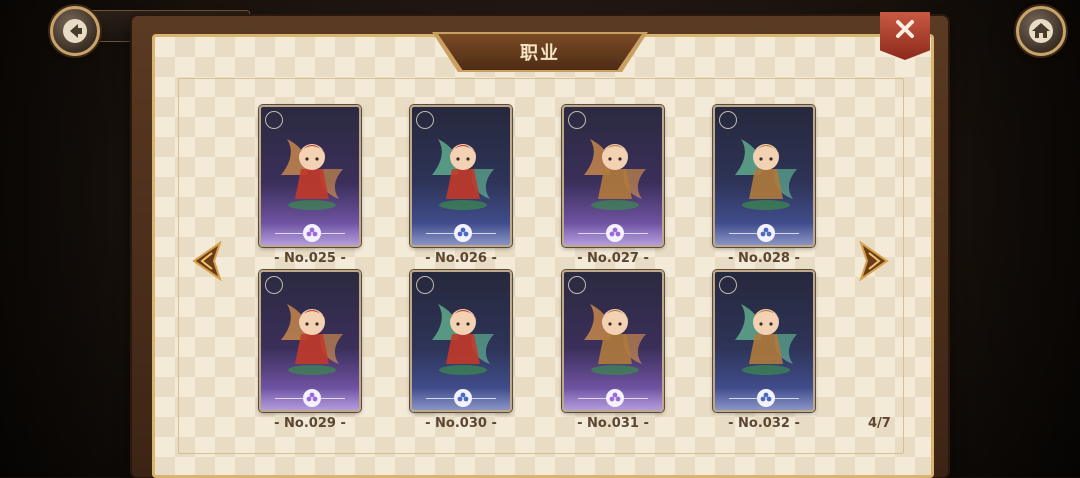 The width and height of the screenshot is (1080, 478). I want to click on card-number-label: - No.028 -, so click(764, 258).